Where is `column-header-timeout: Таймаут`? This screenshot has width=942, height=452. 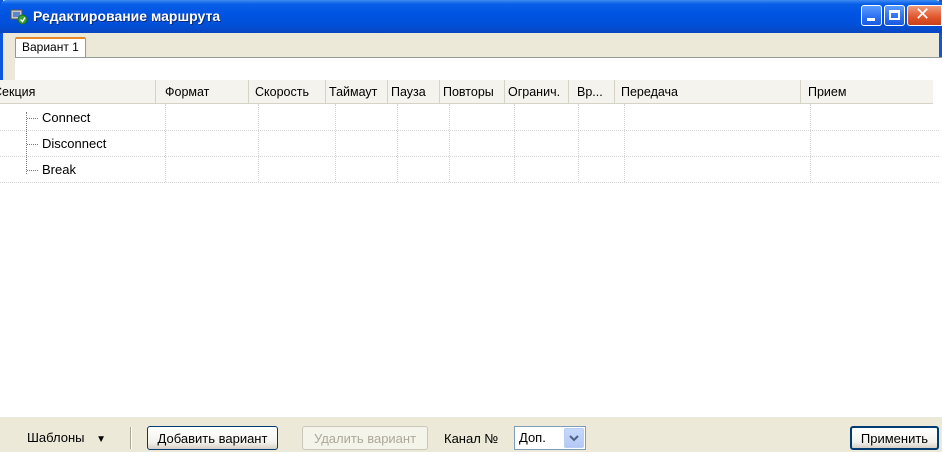
column-header-timeout: Таймаут is located at coordinates (357, 91).